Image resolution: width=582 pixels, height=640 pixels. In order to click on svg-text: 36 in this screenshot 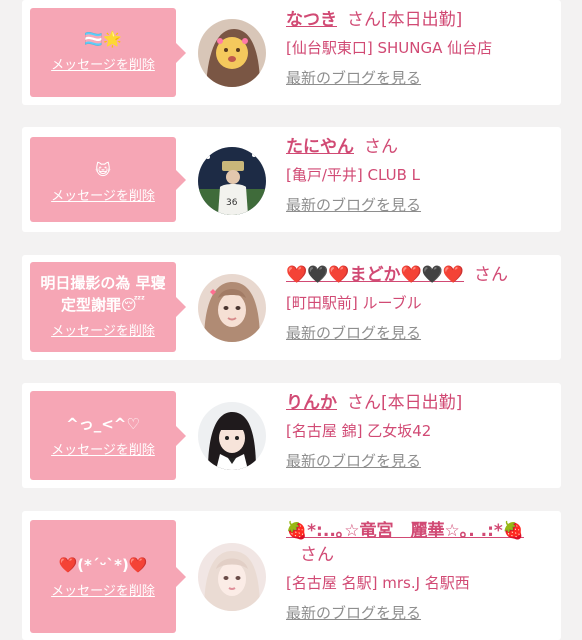, I will do `click(232, 203)`.